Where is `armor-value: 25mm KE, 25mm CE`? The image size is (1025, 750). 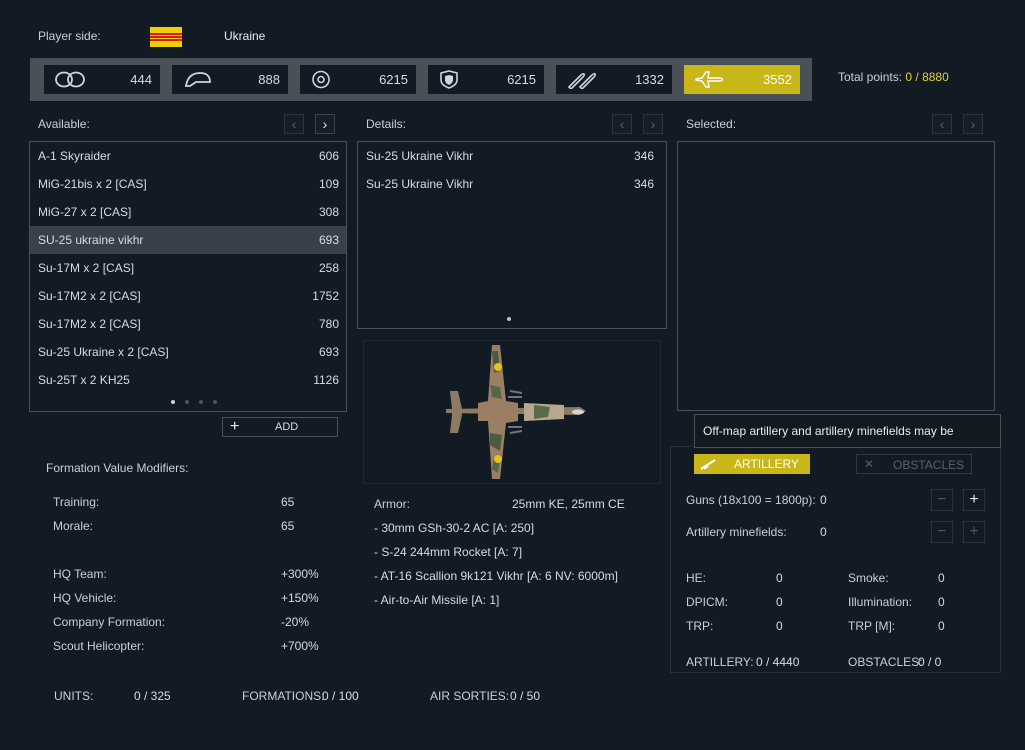
armor-value: 25mm KE, 25mm CE is located at coordinates (568, 504).